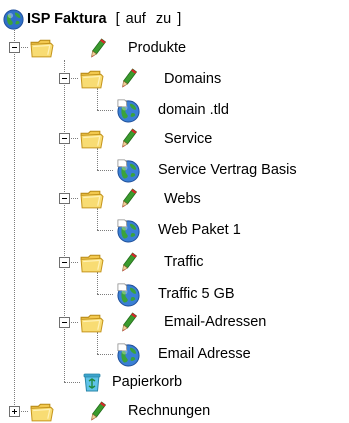  I want to click on expand-all-link: auf, so click(136, 19).